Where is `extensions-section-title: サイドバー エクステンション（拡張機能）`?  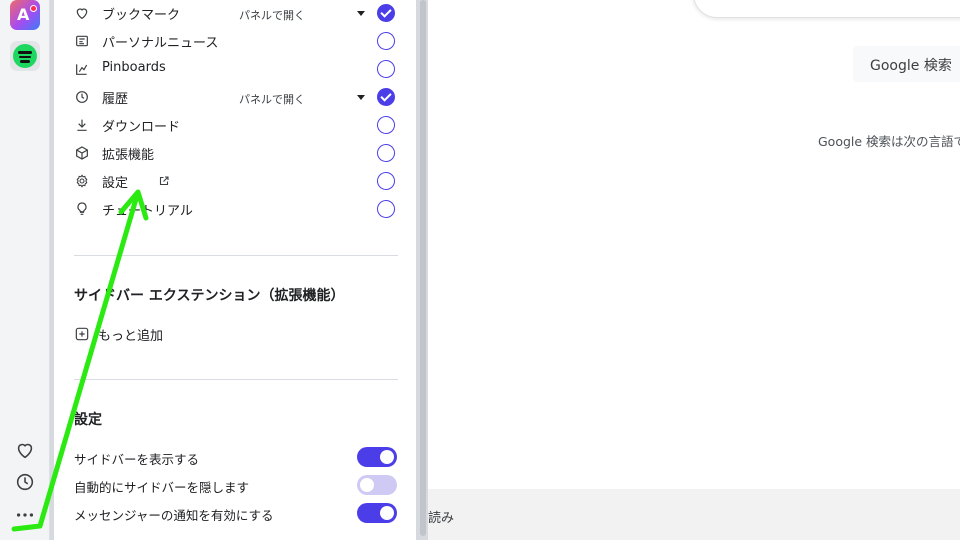
extensions-section-title: サイドバー エクステンション（拡張機能） is located at coordinates (209, 296).